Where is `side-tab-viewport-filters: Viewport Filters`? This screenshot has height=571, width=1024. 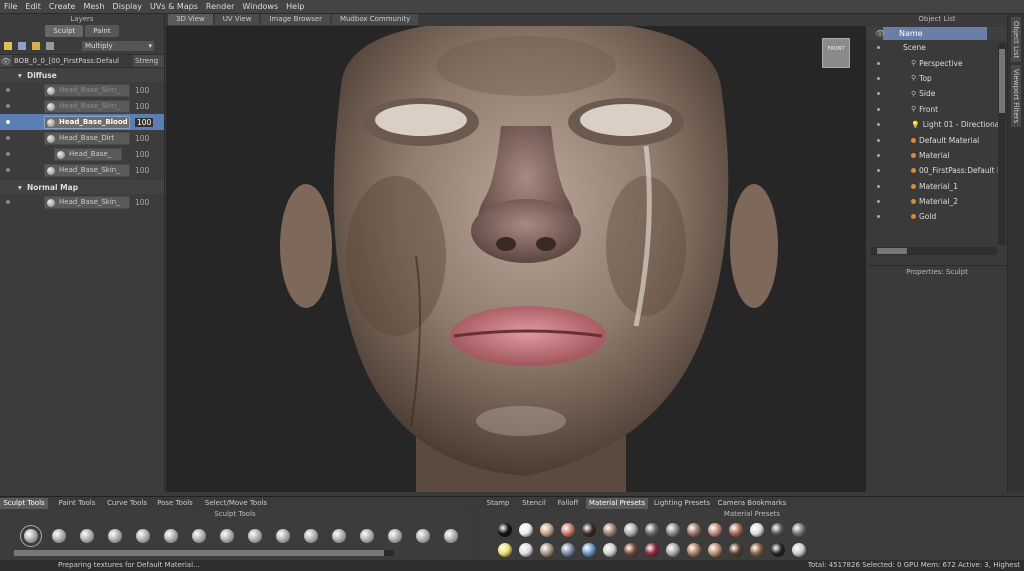
side-tab-viewport-filters: Viewport Filters is located at coordinates (1016, 96).